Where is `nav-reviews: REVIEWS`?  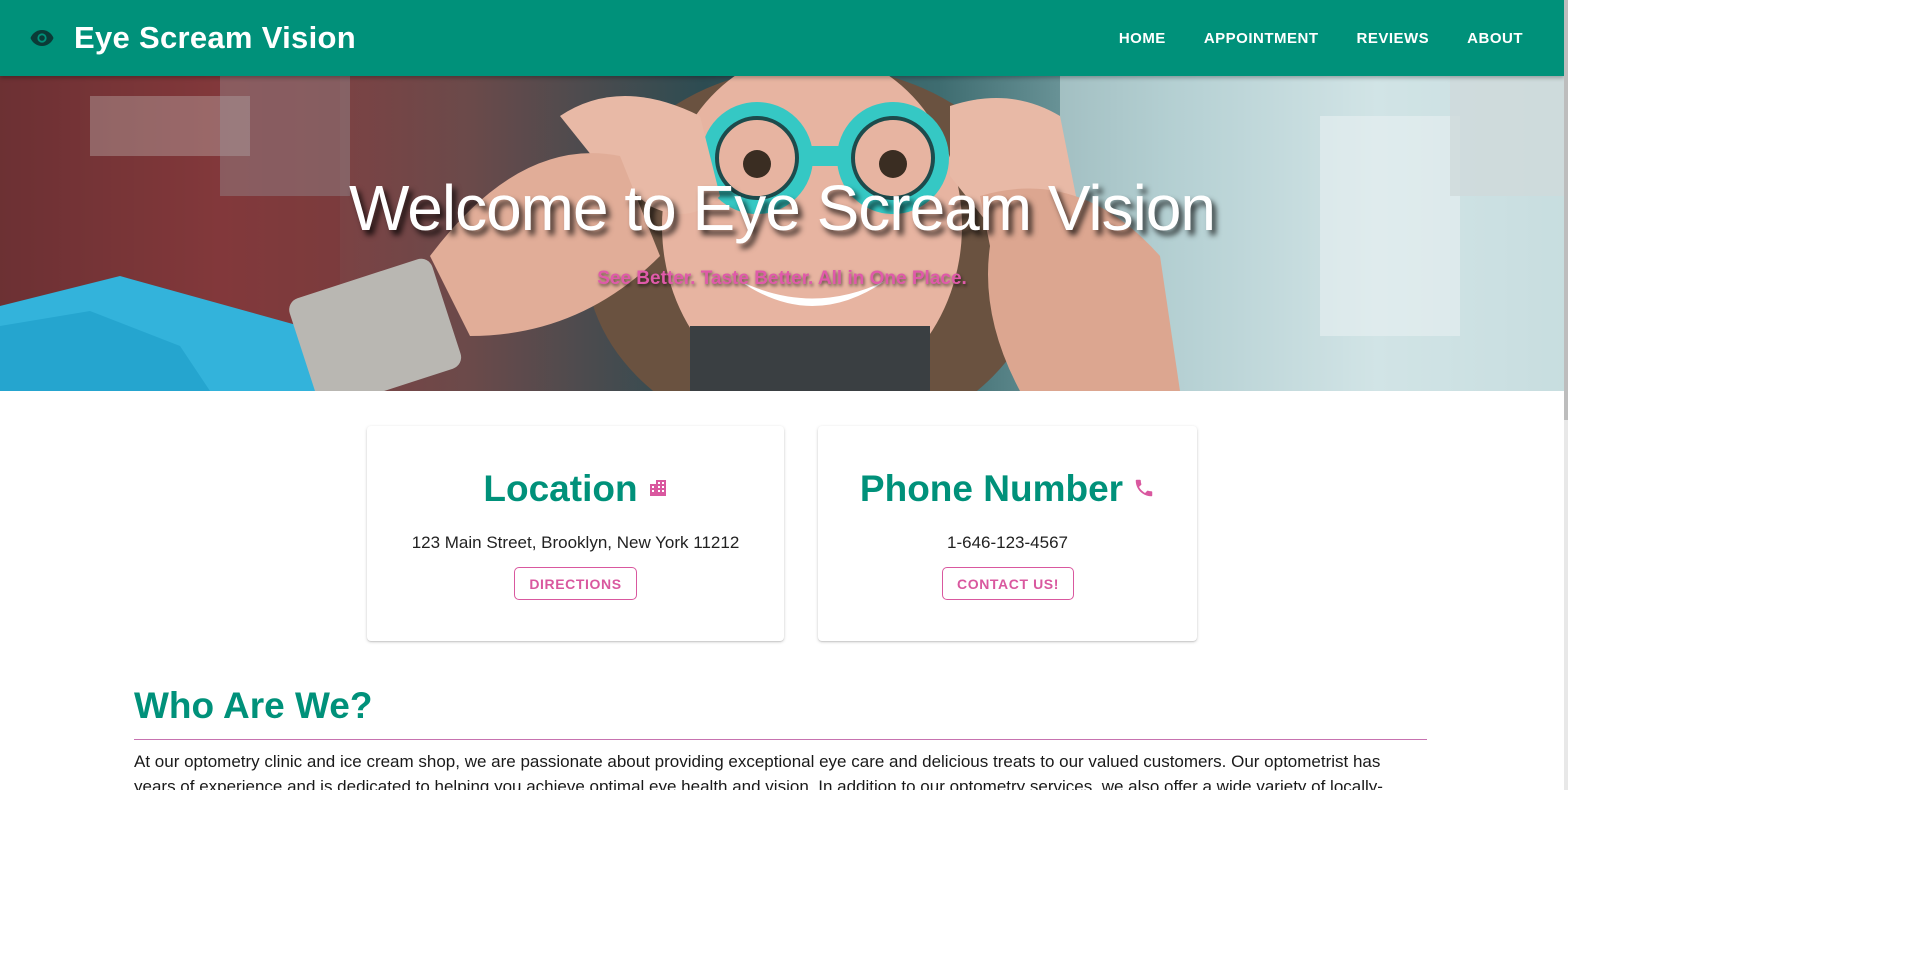
nav-reviews: REVIEWS is located at coordinates (1392, 38).